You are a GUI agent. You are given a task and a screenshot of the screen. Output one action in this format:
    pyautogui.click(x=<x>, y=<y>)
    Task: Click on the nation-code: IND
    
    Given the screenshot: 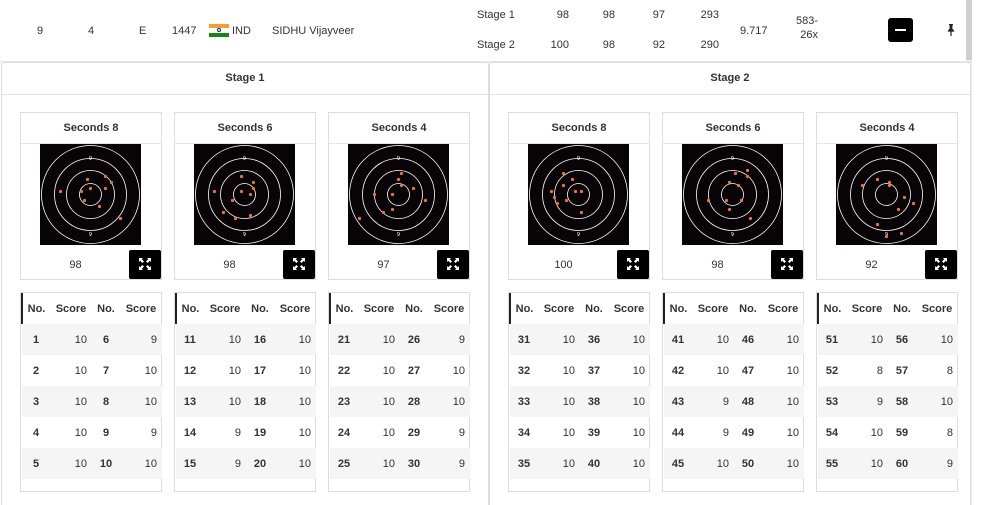 What is the action you would take?
    pyautogui.click(x=241, y=31)
    